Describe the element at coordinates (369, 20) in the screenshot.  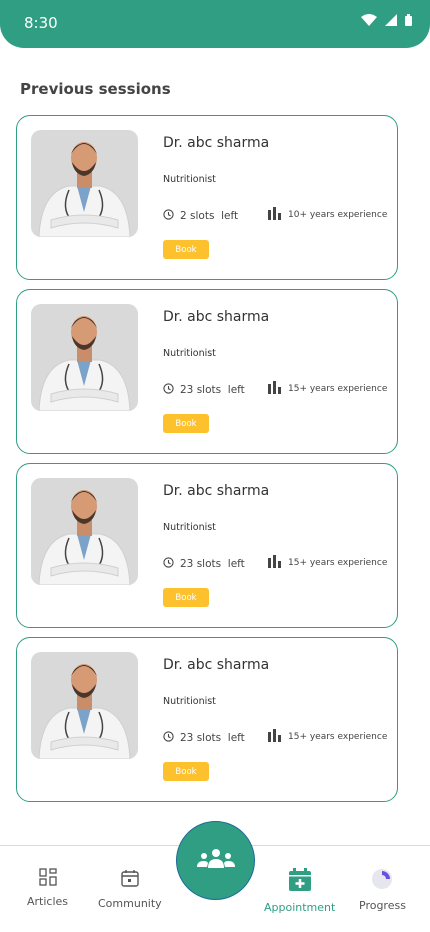
I see `wifi-icon` at that location.